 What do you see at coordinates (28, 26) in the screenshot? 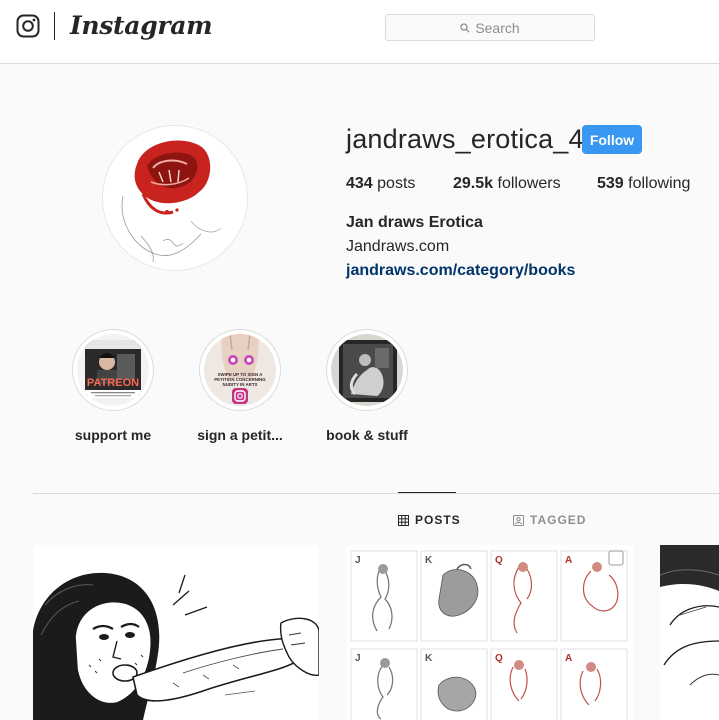
I see `instagram-logo-icon` at bounding box center [28, 26].